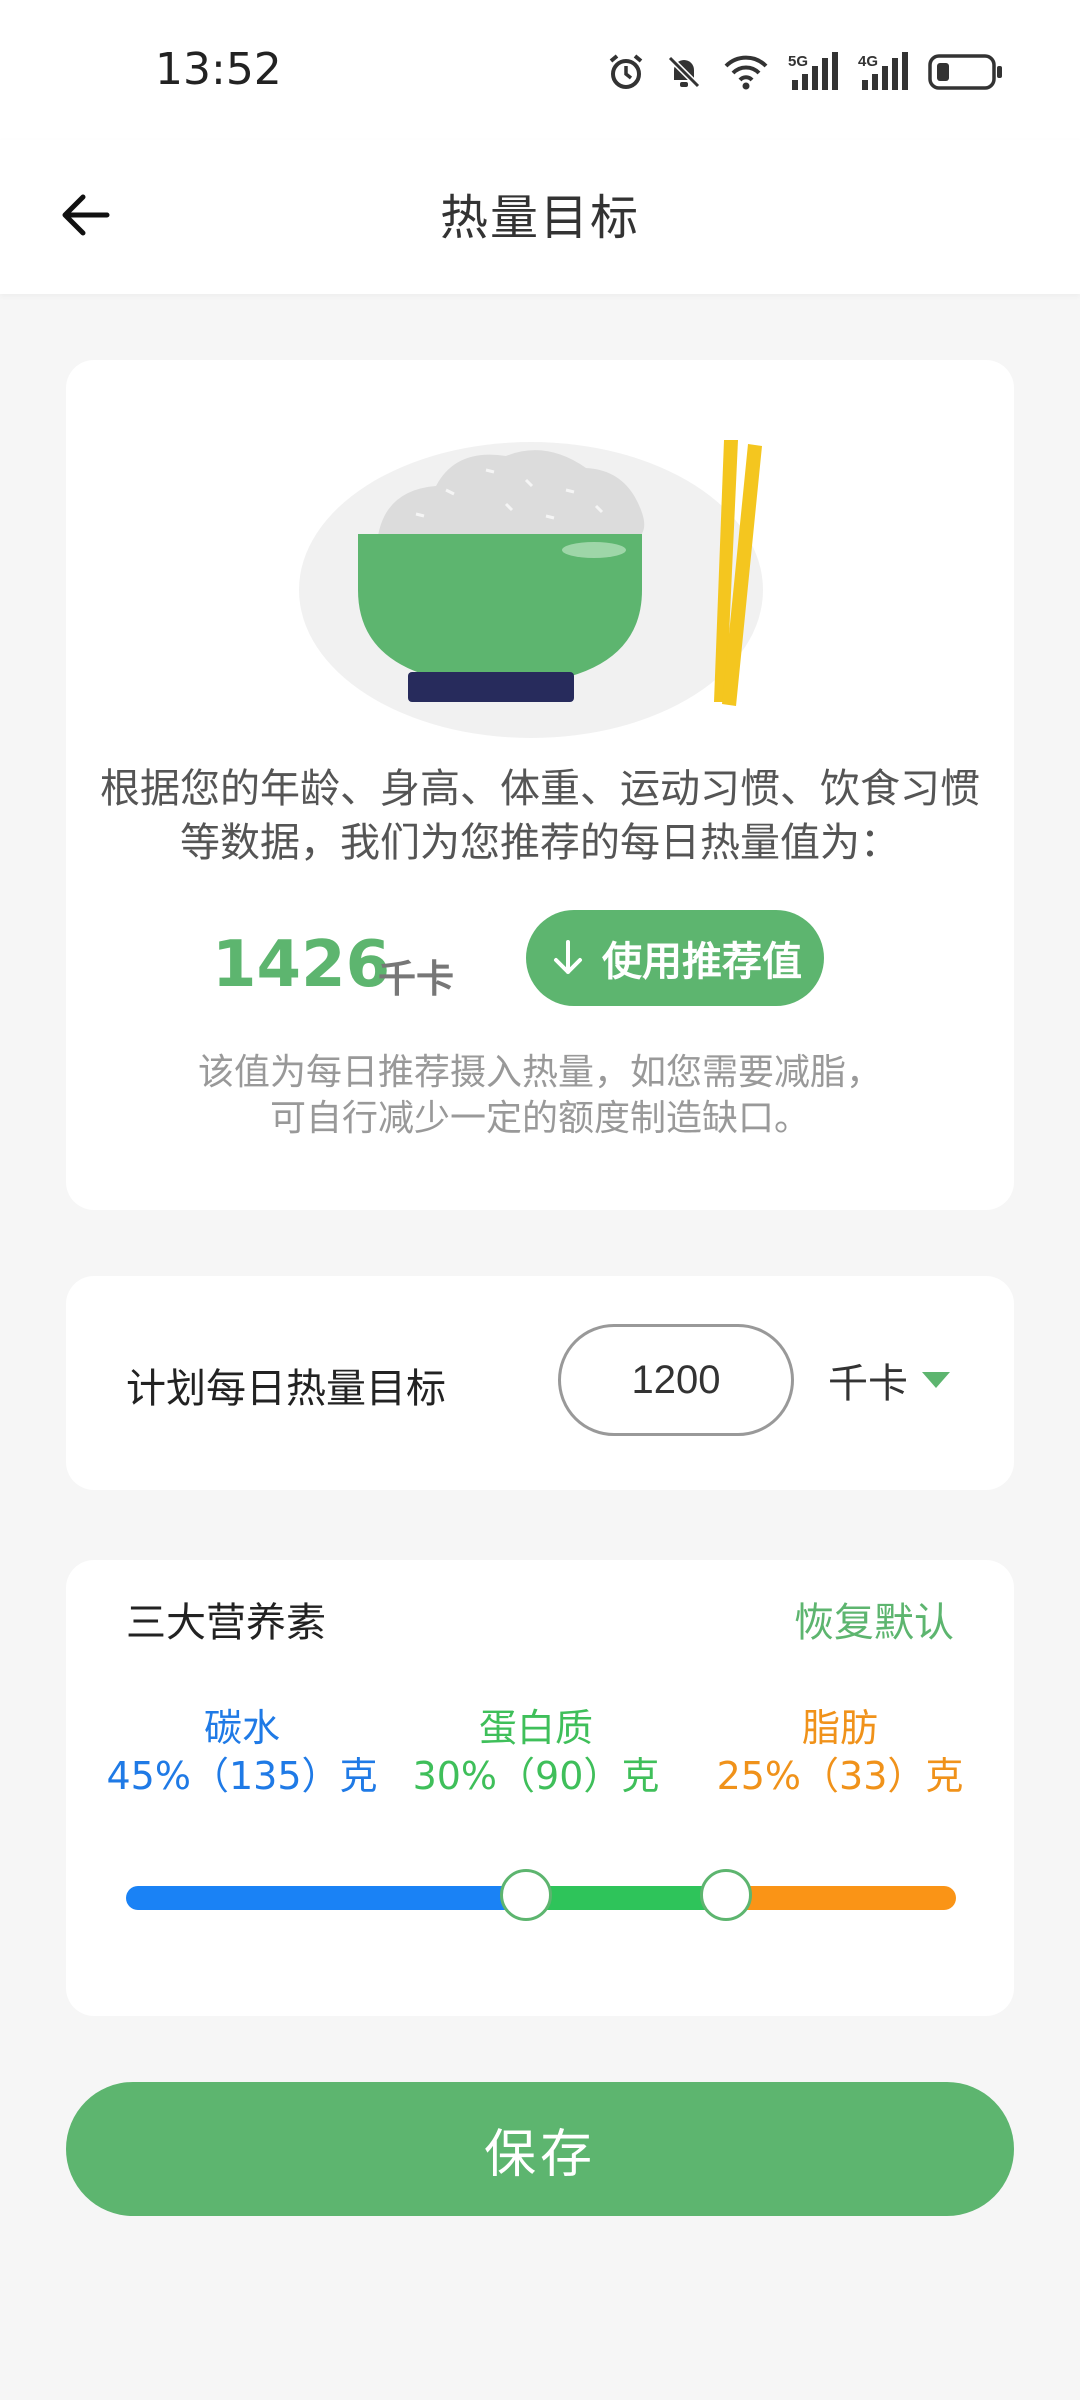 The image size is (1080, 2400). I want to click on page-title: 热量目标, so click(539, 218).